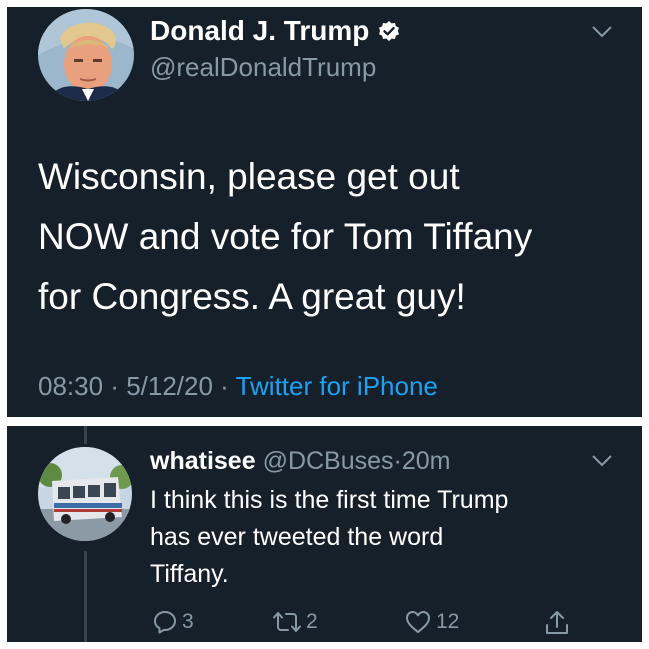 This screenshot has height=649, width=649. Describe the element at coordinates (285, 236) in the screenshot. I see `main-tweet-text-line: NOW and vote for Tom Tiffany` at that location.